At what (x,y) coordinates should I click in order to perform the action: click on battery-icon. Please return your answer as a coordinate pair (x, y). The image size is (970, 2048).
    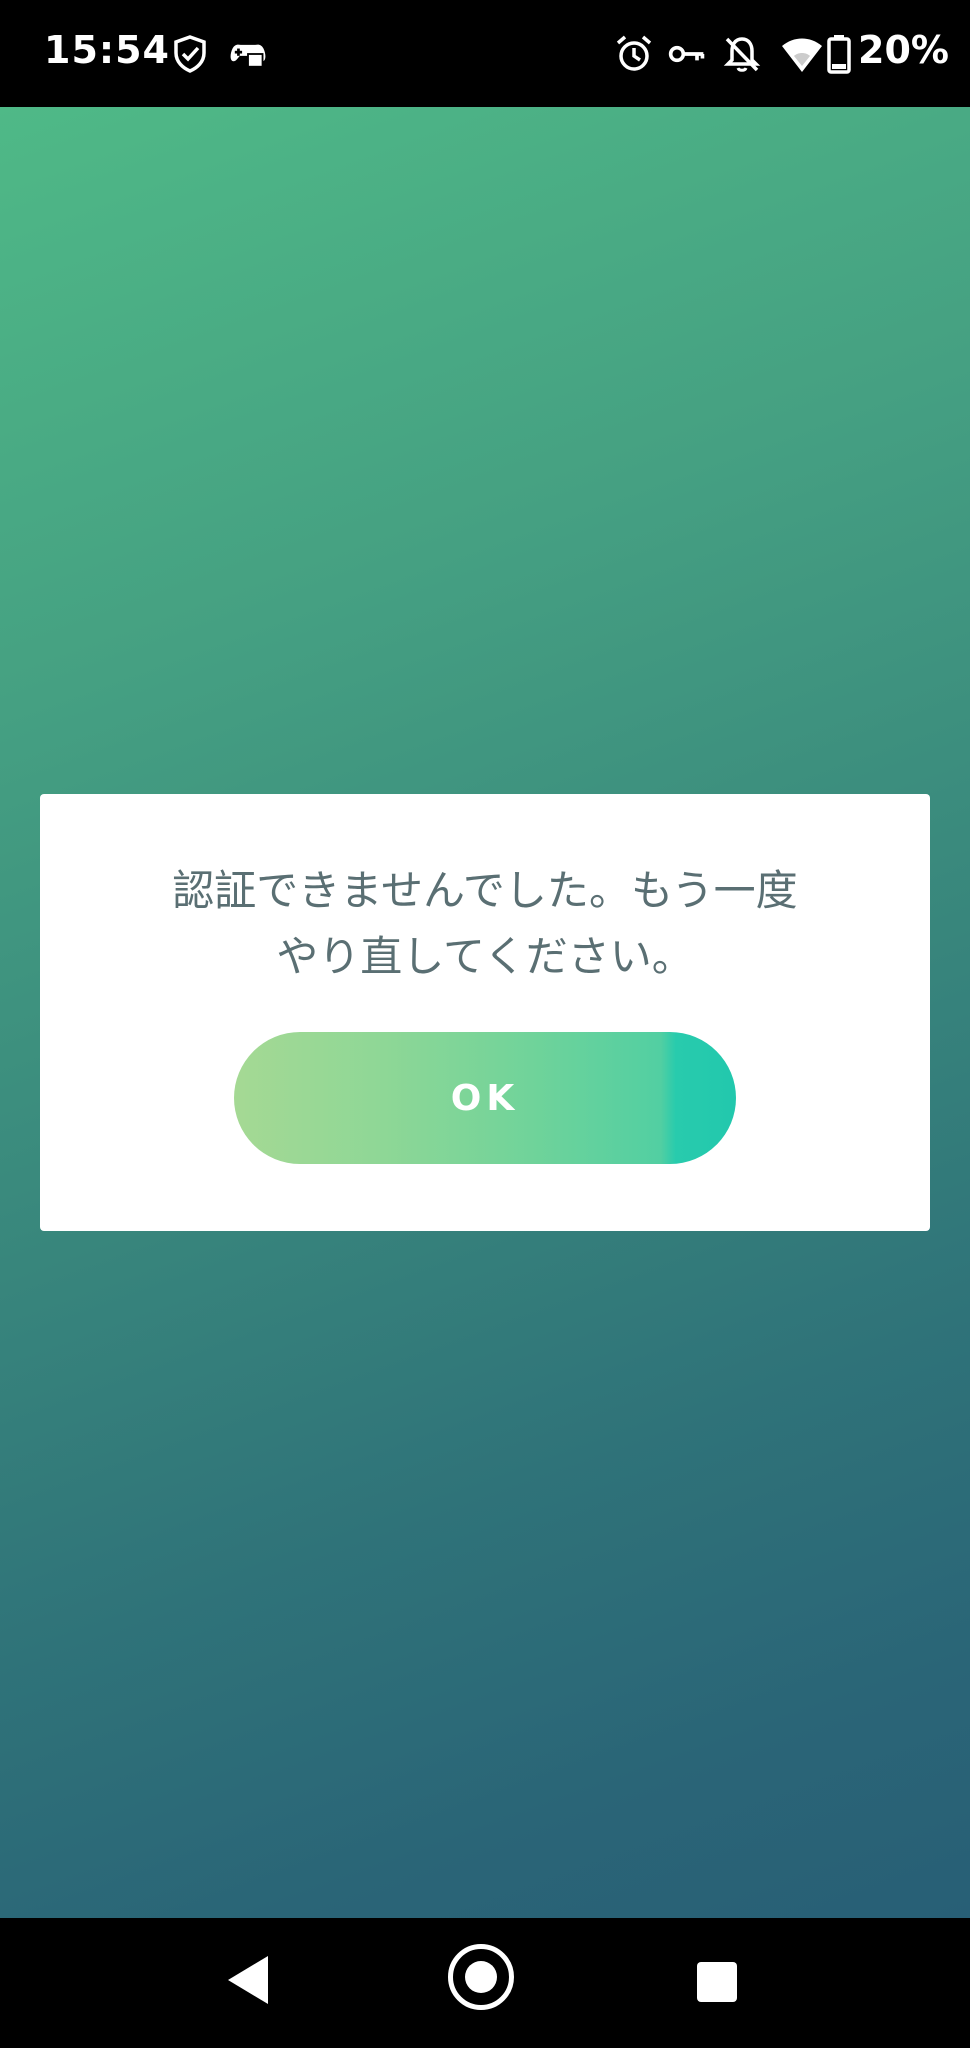
    Looking at the image, I should click on (839, 54).